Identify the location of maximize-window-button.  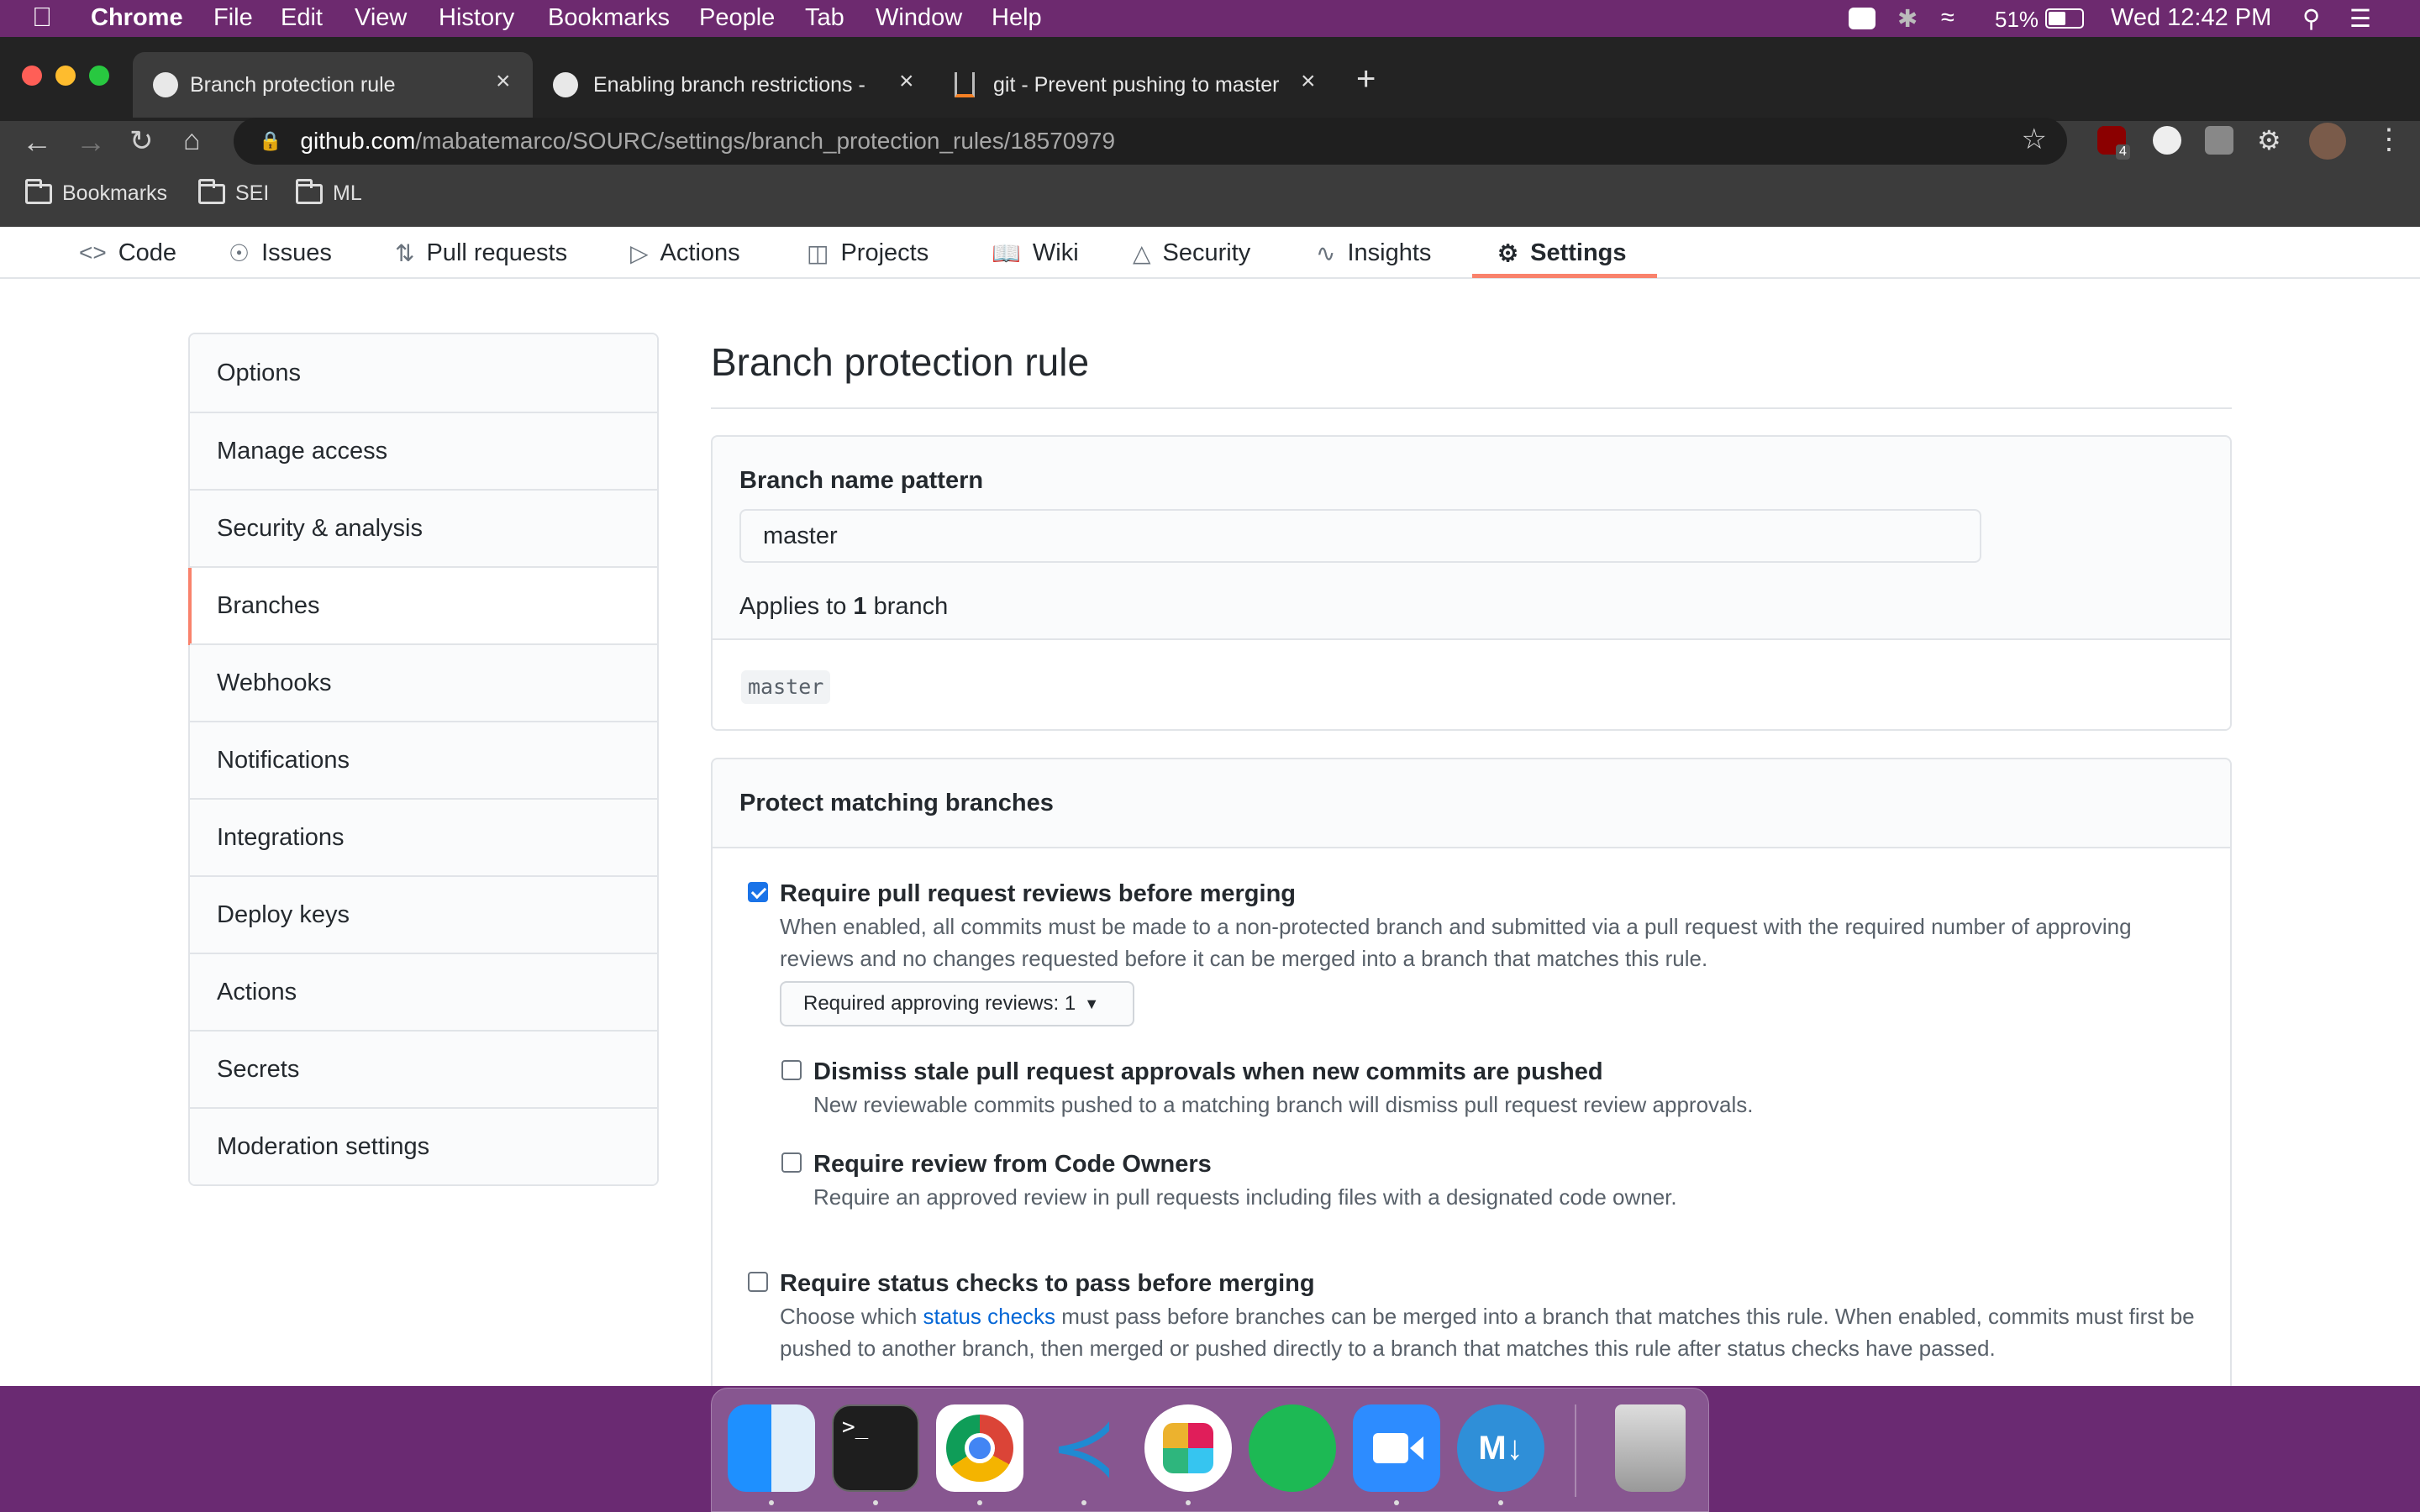
(99, 76).